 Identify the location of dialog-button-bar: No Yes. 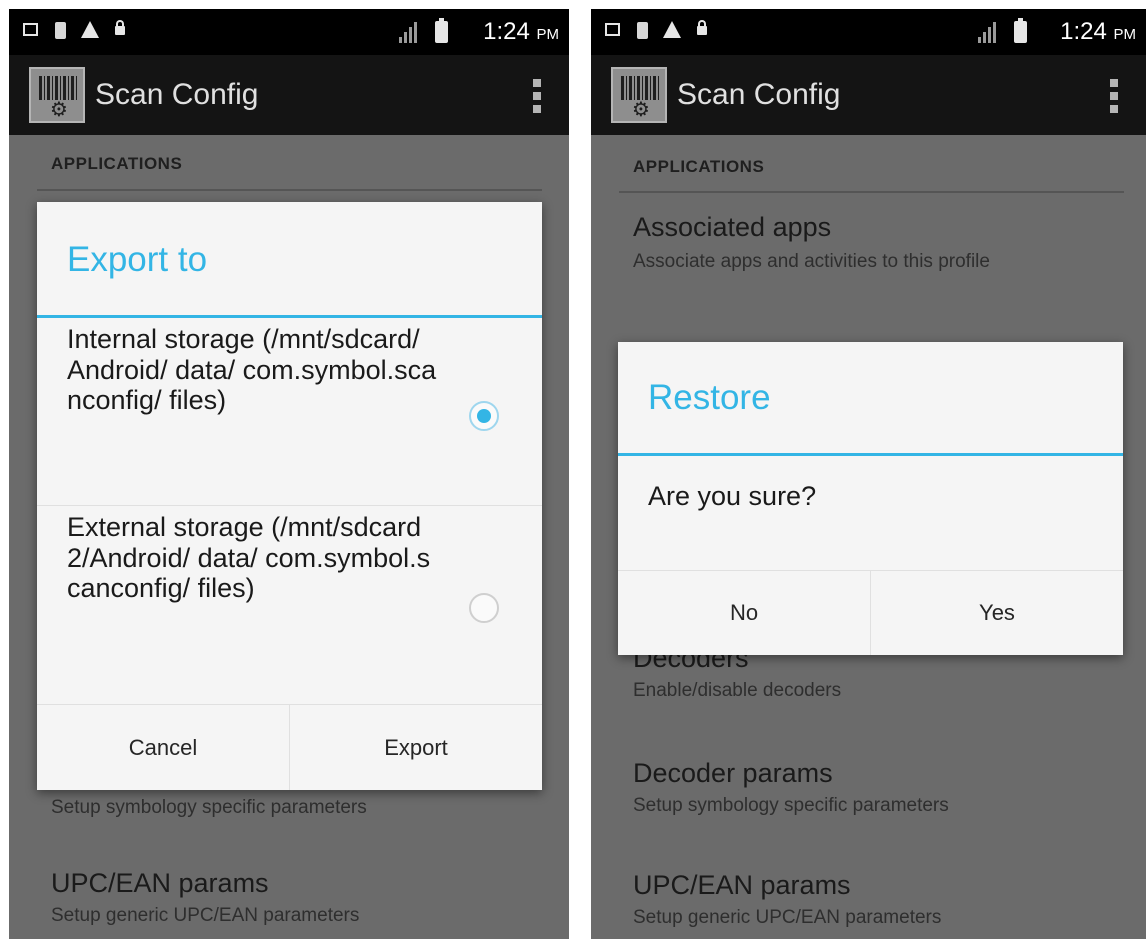
(870, 612).